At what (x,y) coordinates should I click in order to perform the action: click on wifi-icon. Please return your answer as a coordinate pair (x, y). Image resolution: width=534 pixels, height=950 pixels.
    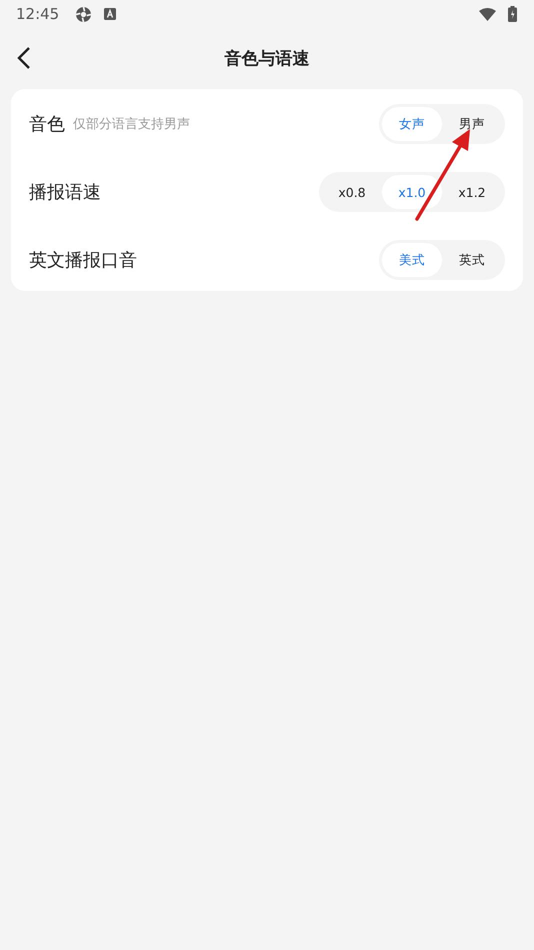
    Looking at the image, I should click on (487, 14).